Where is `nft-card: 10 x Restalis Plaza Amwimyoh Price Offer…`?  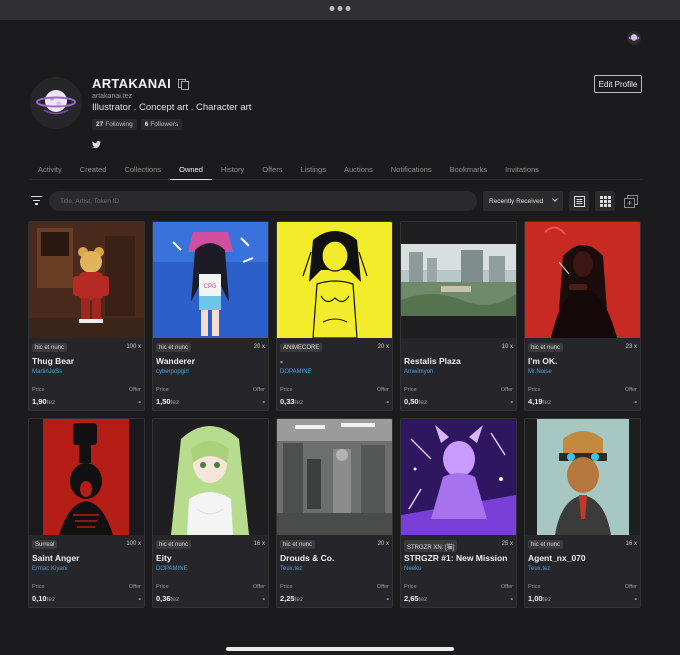
nft-card: 10 x Restalis Plaza Amwimyoh Price Offer… is located at coordinates (458, 316).